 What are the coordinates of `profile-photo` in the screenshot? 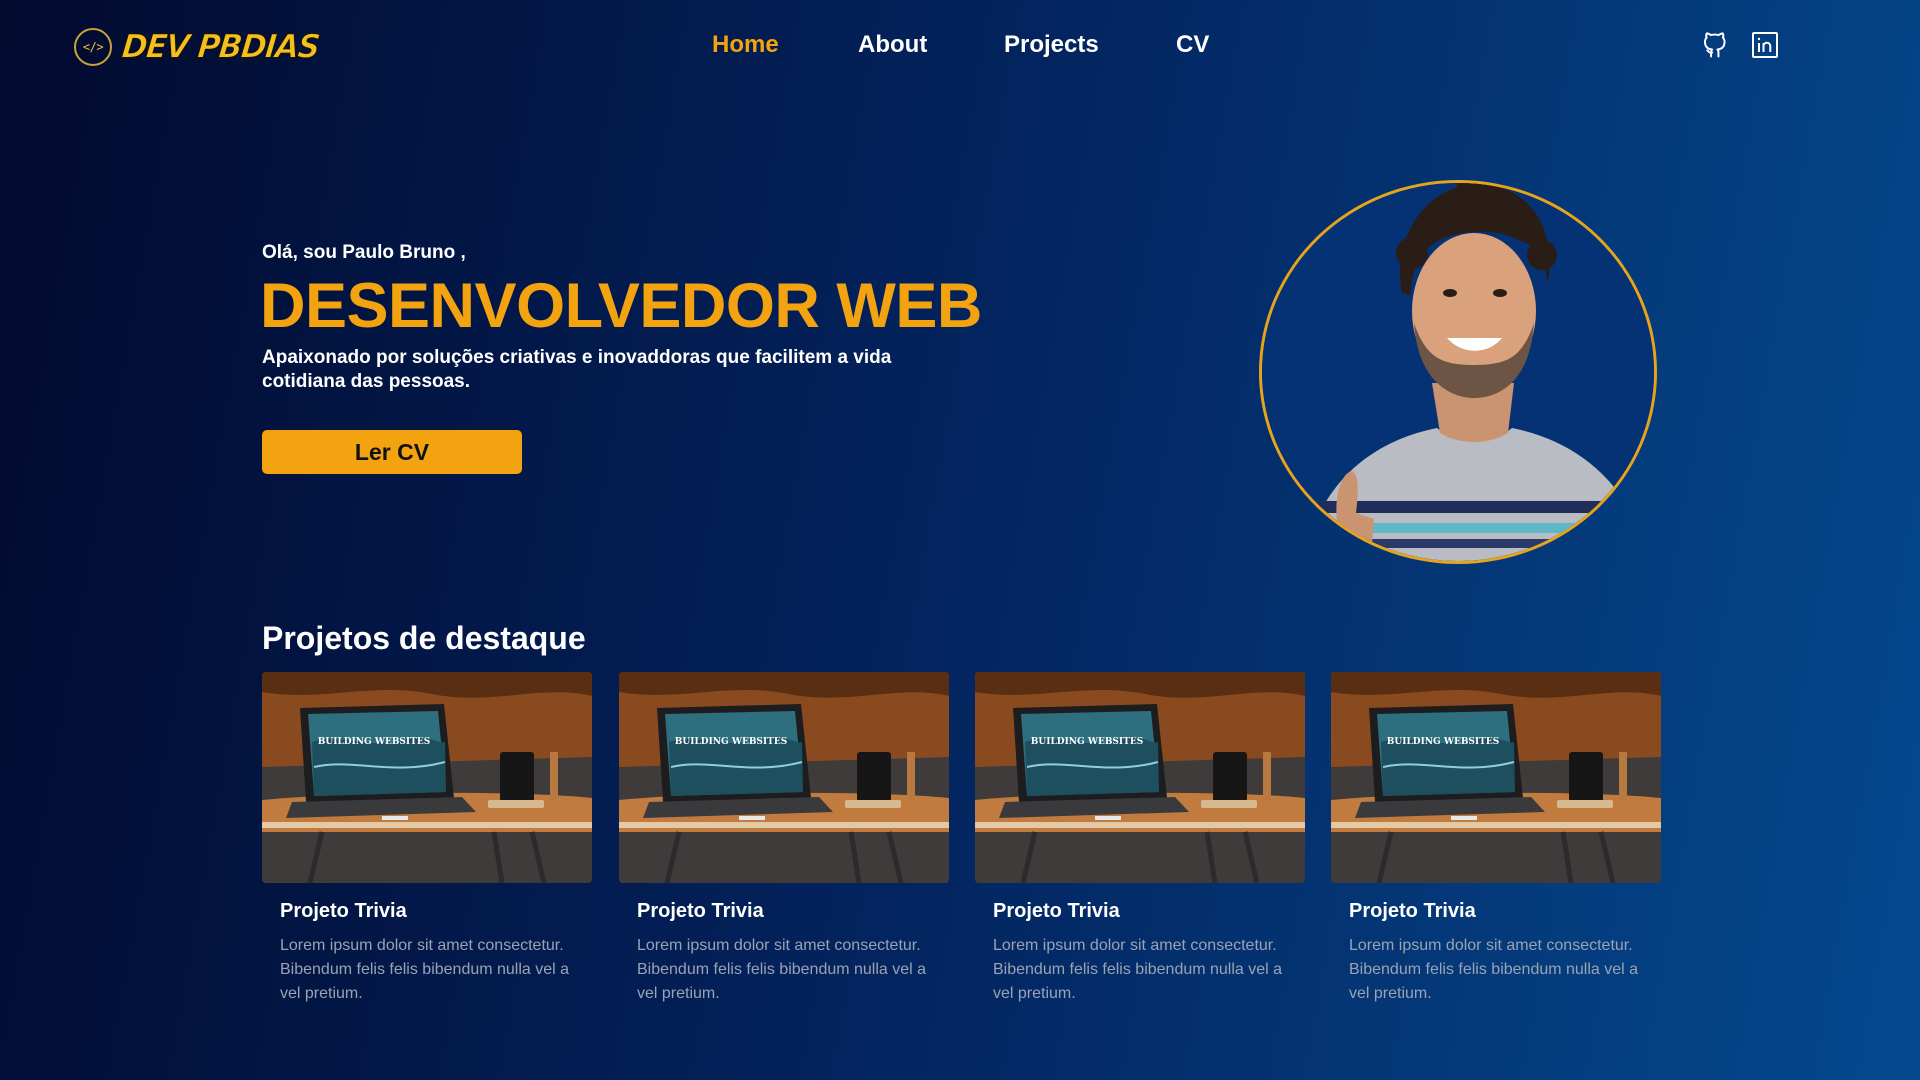 It's located at (1458, 372).